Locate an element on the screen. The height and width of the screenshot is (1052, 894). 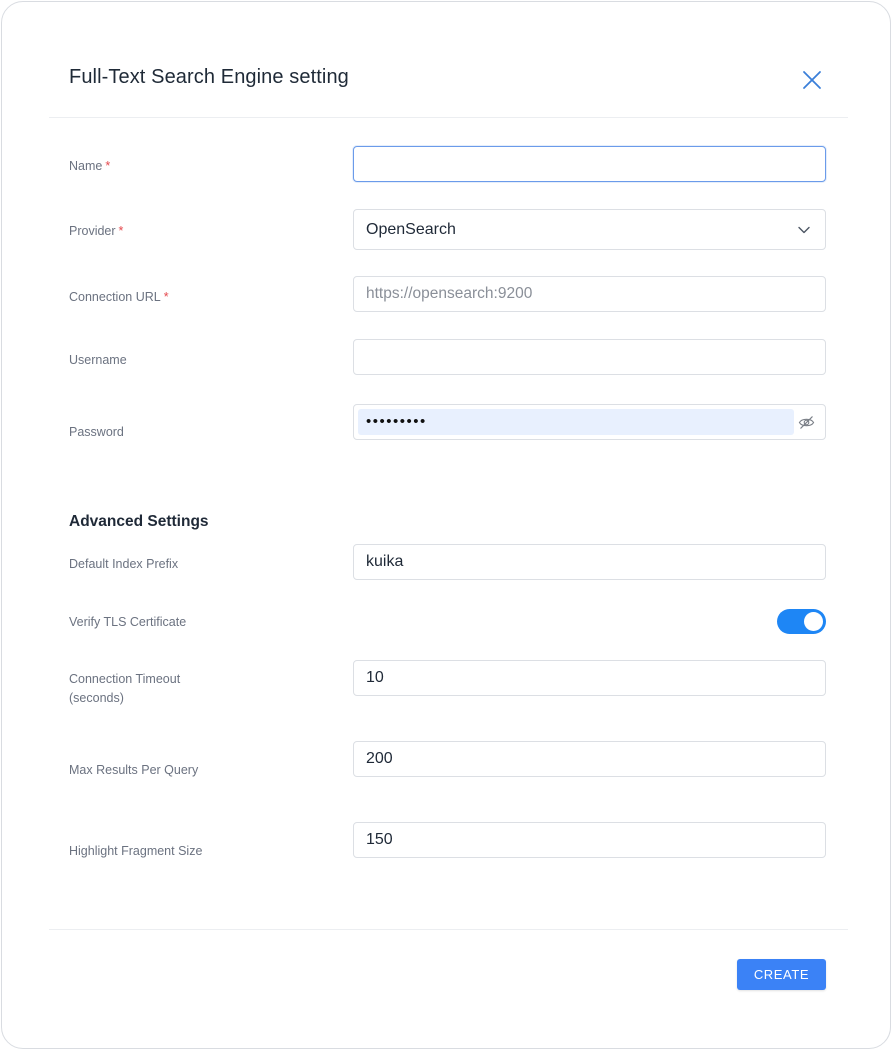
username-input is located at coordinates (589, 357).